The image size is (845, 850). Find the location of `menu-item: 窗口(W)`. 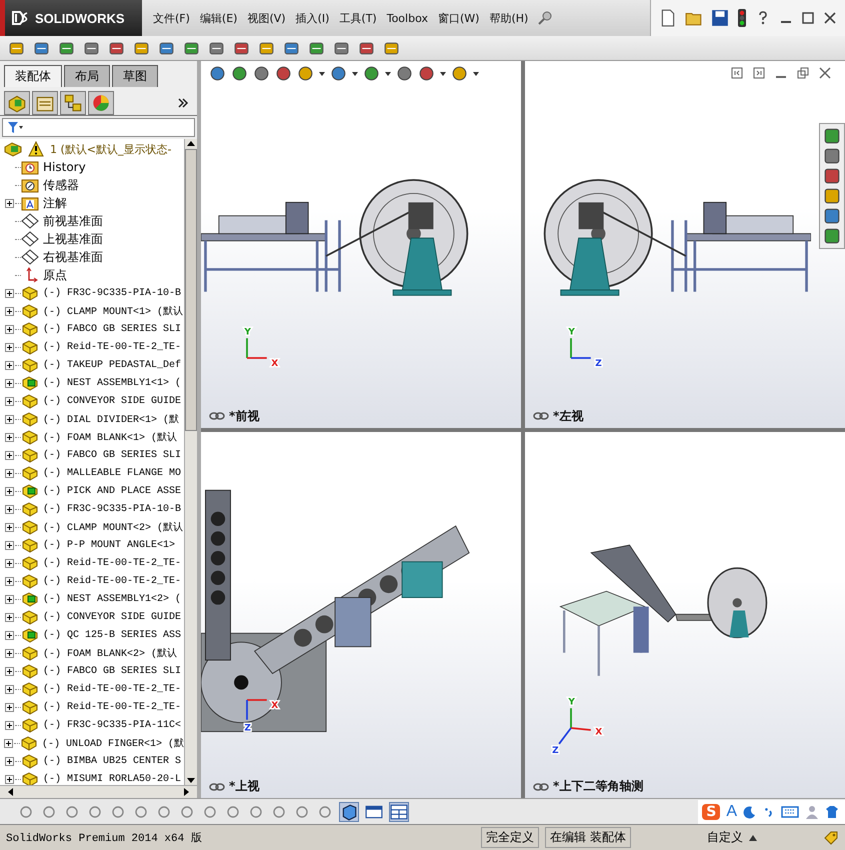

menu-item: 窗口(W) is located at coordinates (458, 18).